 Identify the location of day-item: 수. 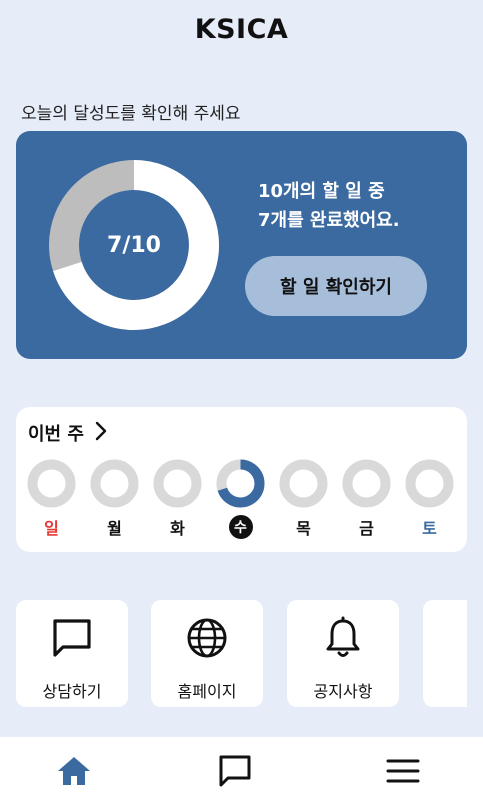
(240, 499).